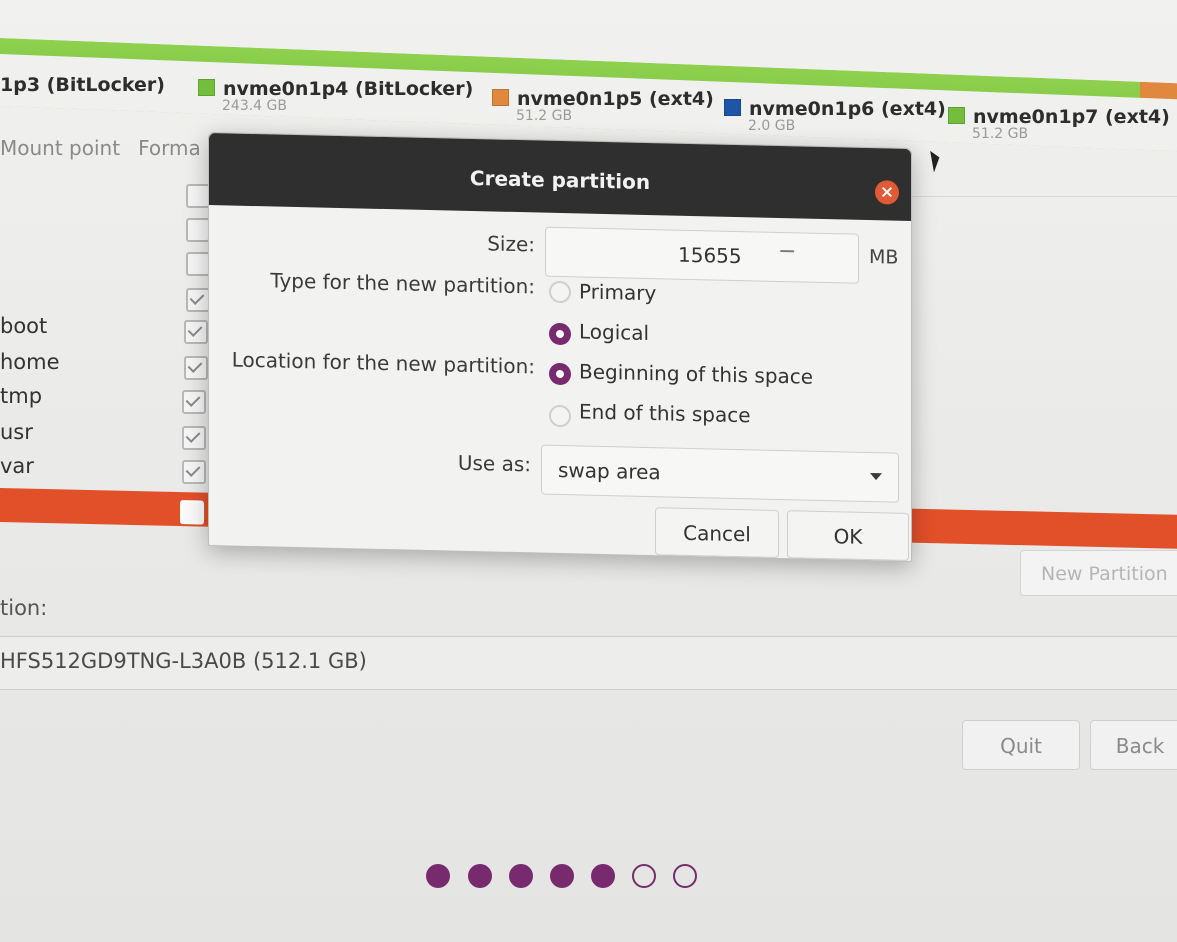 The width and height of the screenshot is (1177, 942). Describe the element at coordinates (16, 432) in the screenshot. I see `mount-point-label: usr` at that location.